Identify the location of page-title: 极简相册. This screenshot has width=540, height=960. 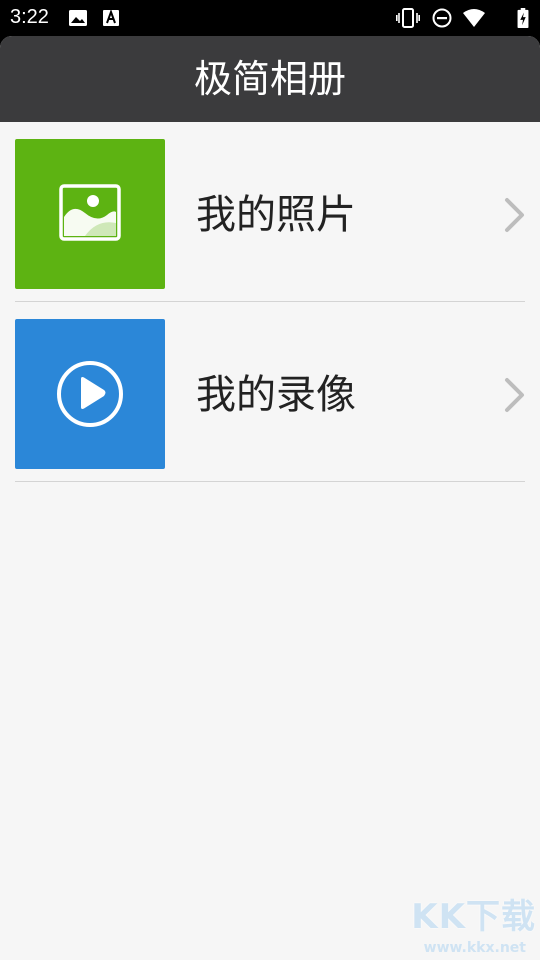
(269, 79).